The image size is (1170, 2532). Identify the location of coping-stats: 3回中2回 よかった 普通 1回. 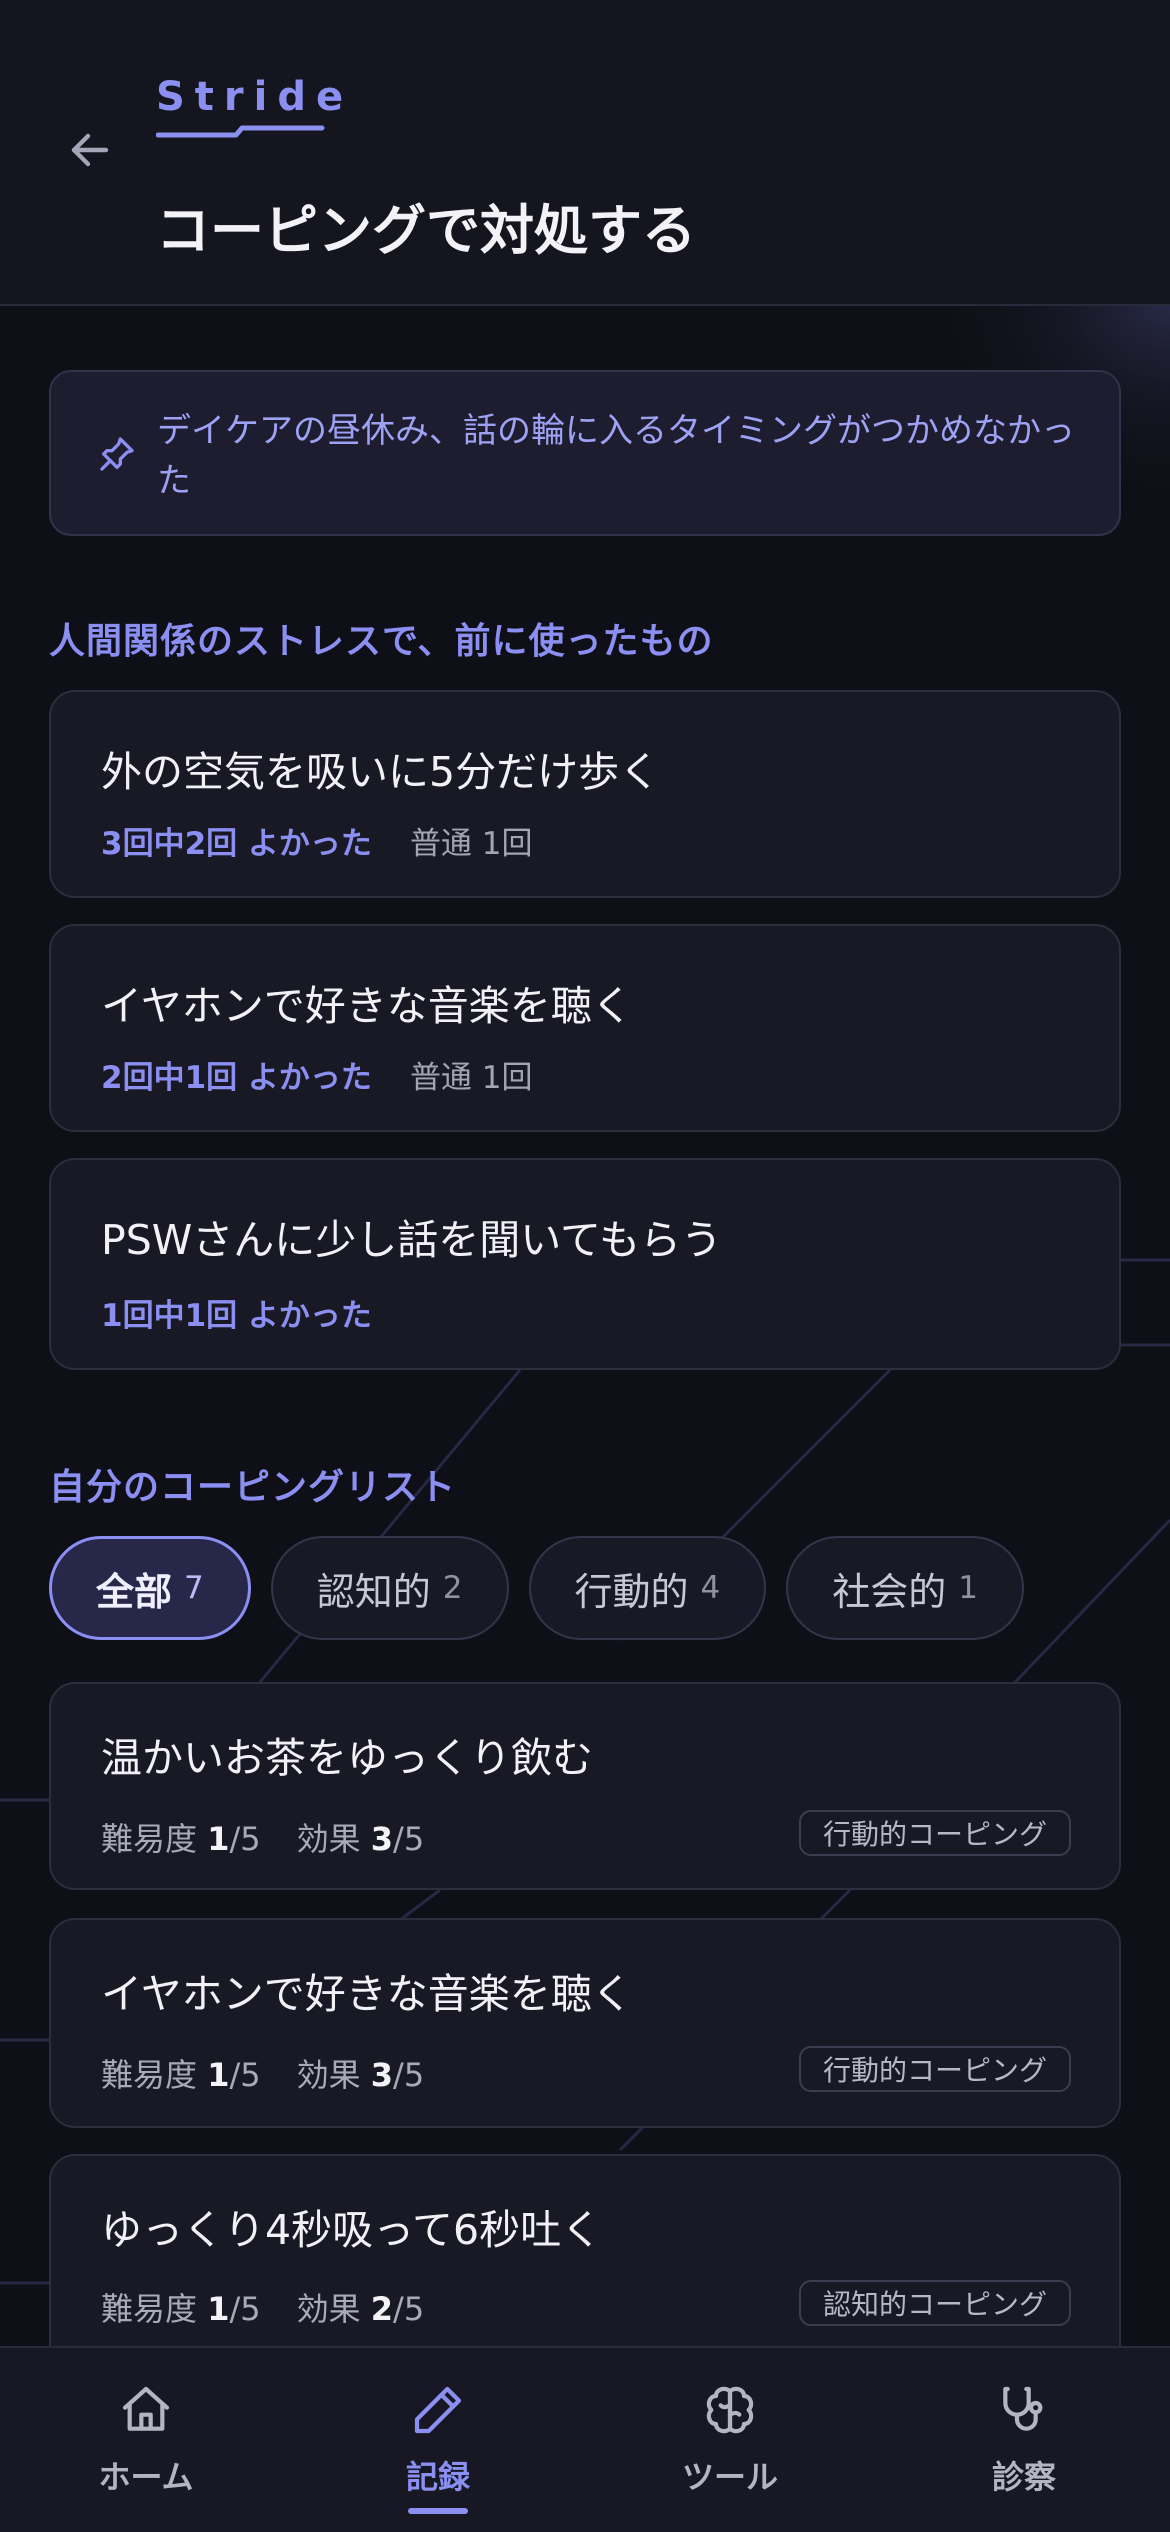
(317, 840).